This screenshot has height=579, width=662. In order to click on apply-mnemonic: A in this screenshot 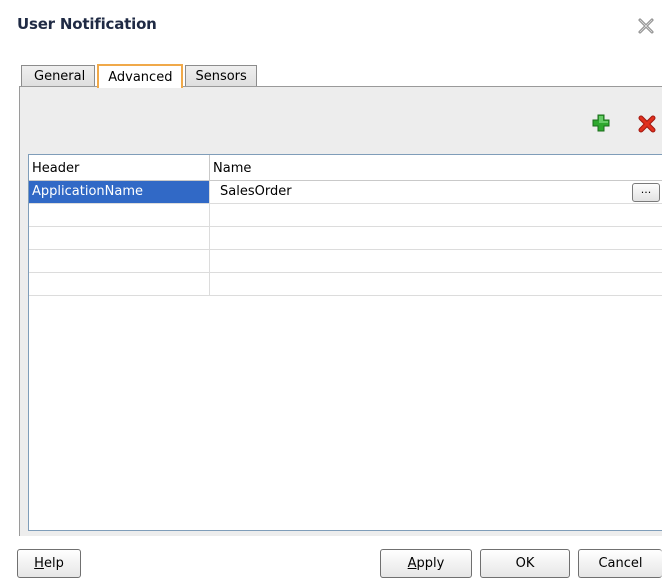, I will do `click(412, 563)`.